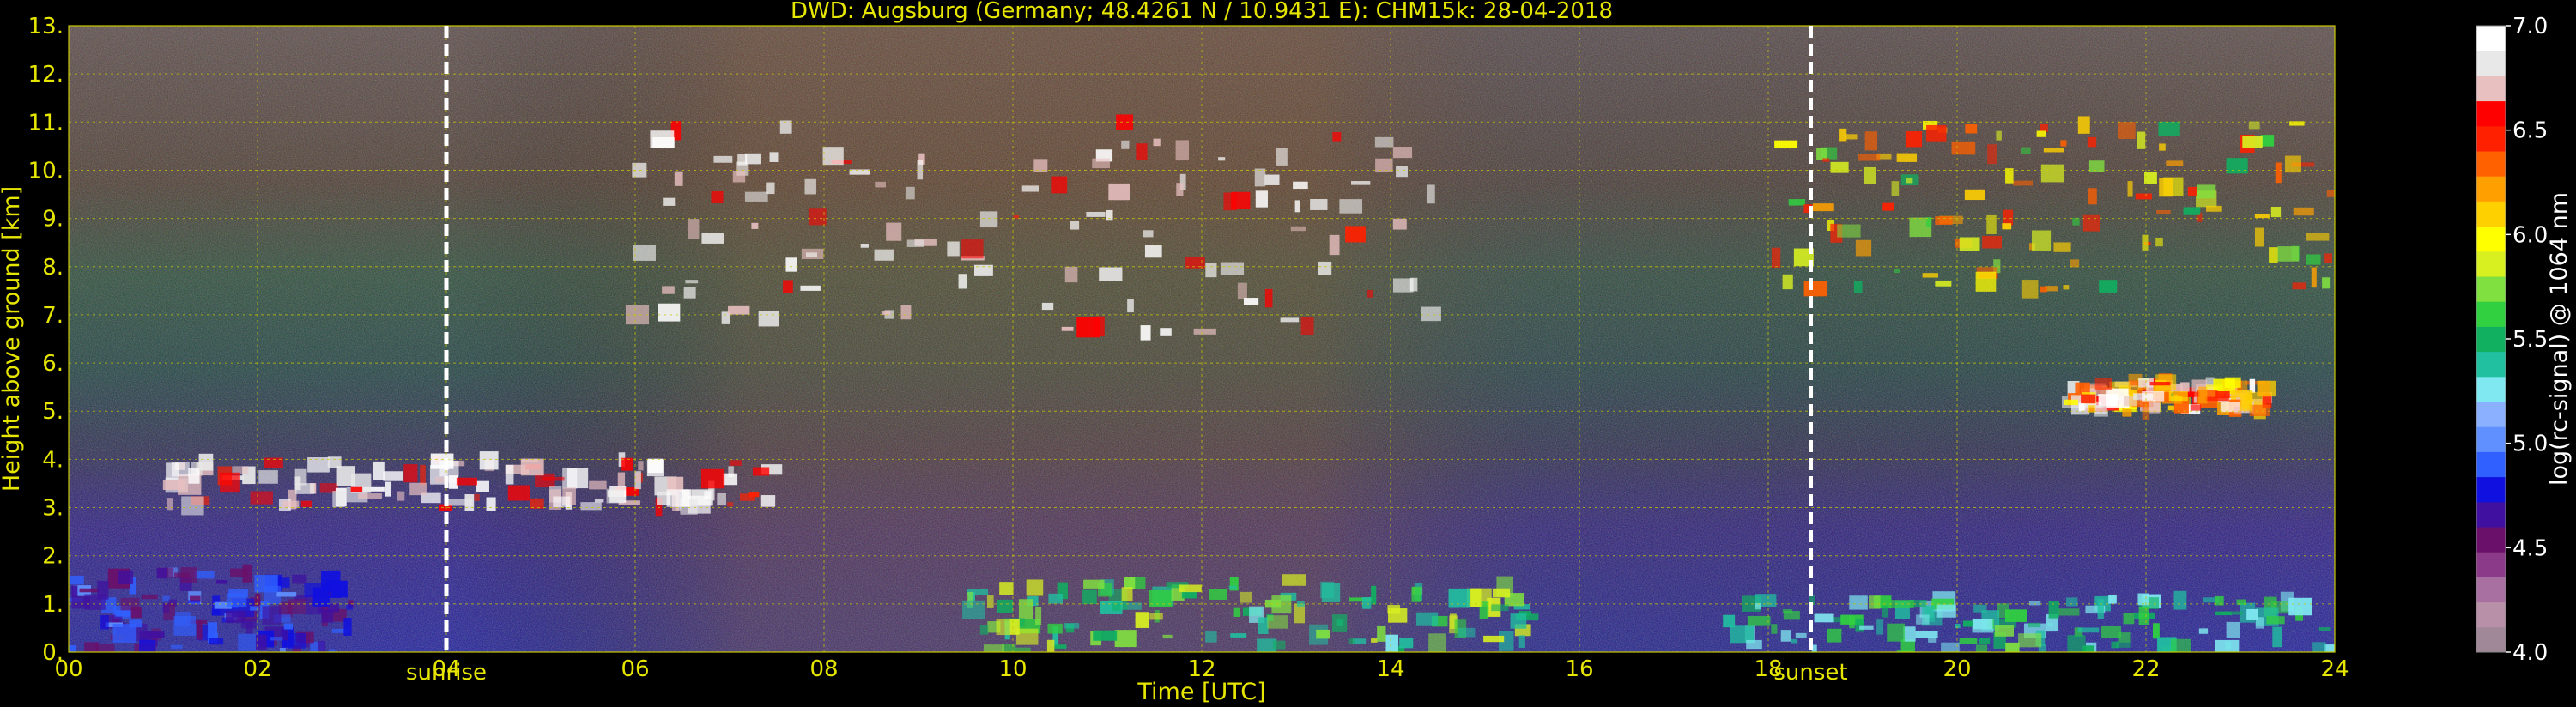 This screenshot has height=707, width=2576. What do you see at coordinates (257, 669) in the screenshot?
I see `x-tick-label: 02` at bounding box center [257, 669].